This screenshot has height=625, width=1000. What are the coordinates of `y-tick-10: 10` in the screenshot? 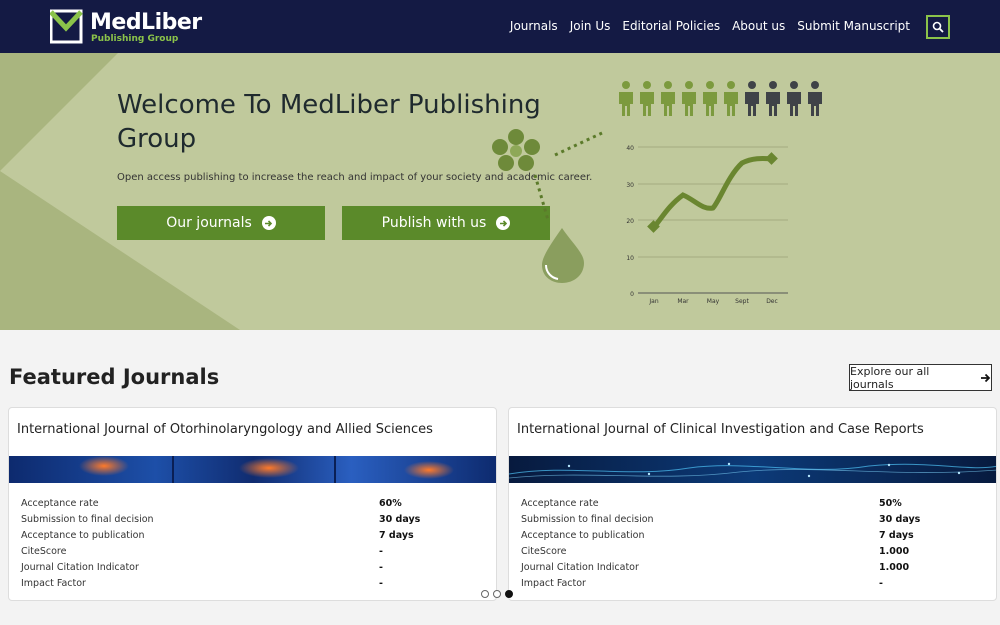 It's located at (630, 258).